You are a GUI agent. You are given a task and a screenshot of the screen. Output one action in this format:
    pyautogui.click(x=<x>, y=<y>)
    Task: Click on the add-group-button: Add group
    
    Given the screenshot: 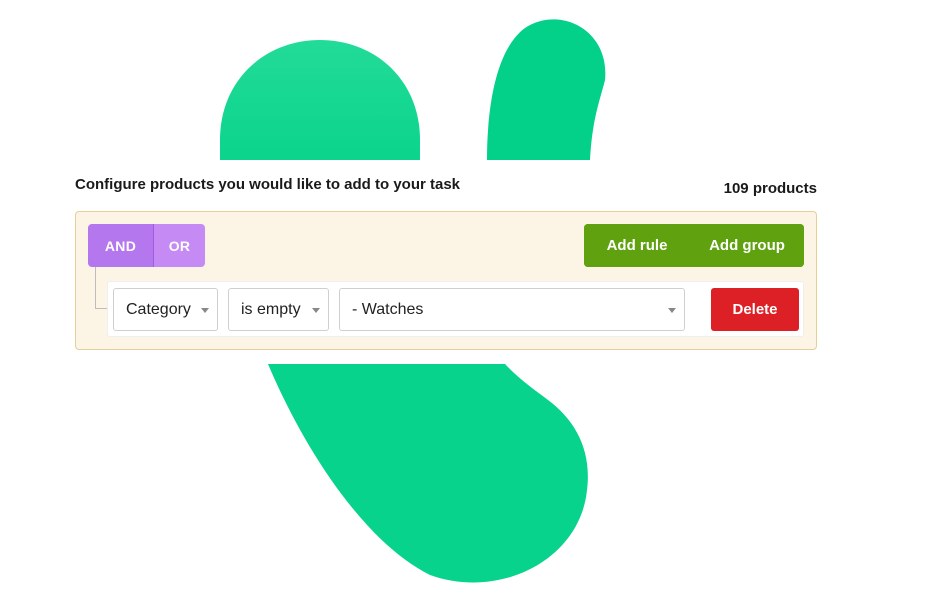 What is the action you would take?
    pyautogui.click(x=747, y=245)
    